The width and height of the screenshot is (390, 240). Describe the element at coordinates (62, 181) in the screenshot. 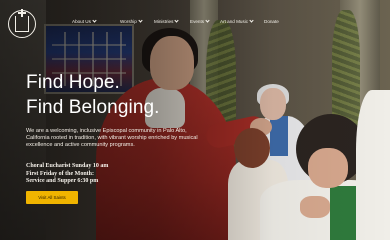

I see `schedule-line: Service and Supper 6:30 pm` at that location.